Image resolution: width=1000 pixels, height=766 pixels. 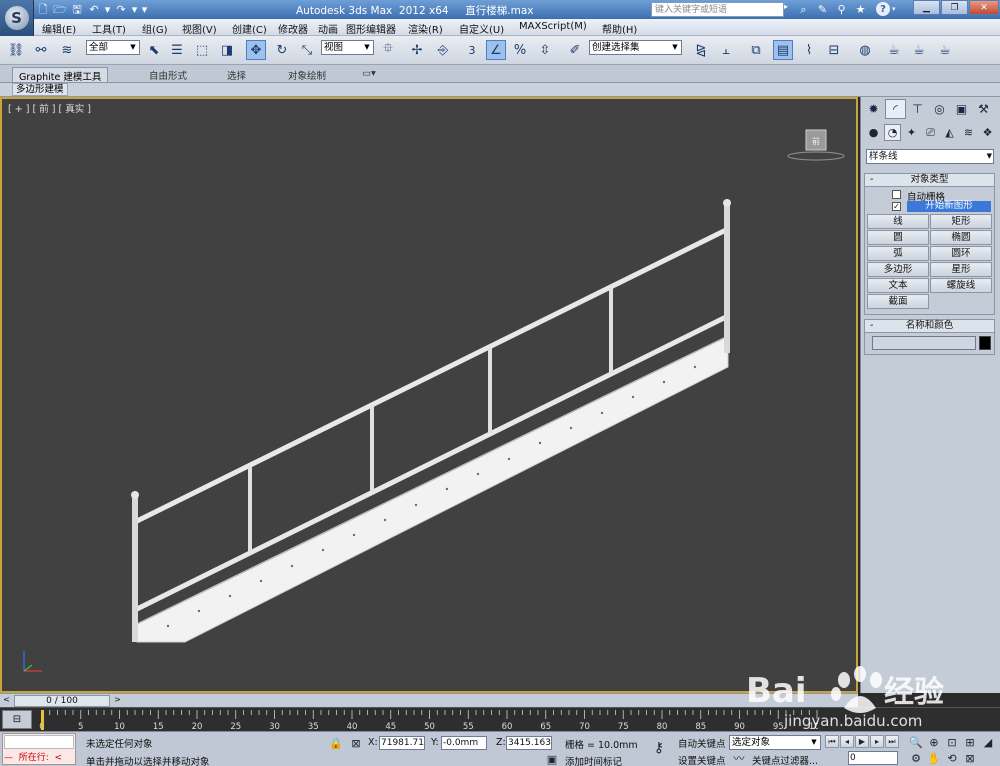 What do you see at coordinates (336, 743) in the screenshot?
I see `selection-lock-icon: 🔒` at bounding box center [336, 743].